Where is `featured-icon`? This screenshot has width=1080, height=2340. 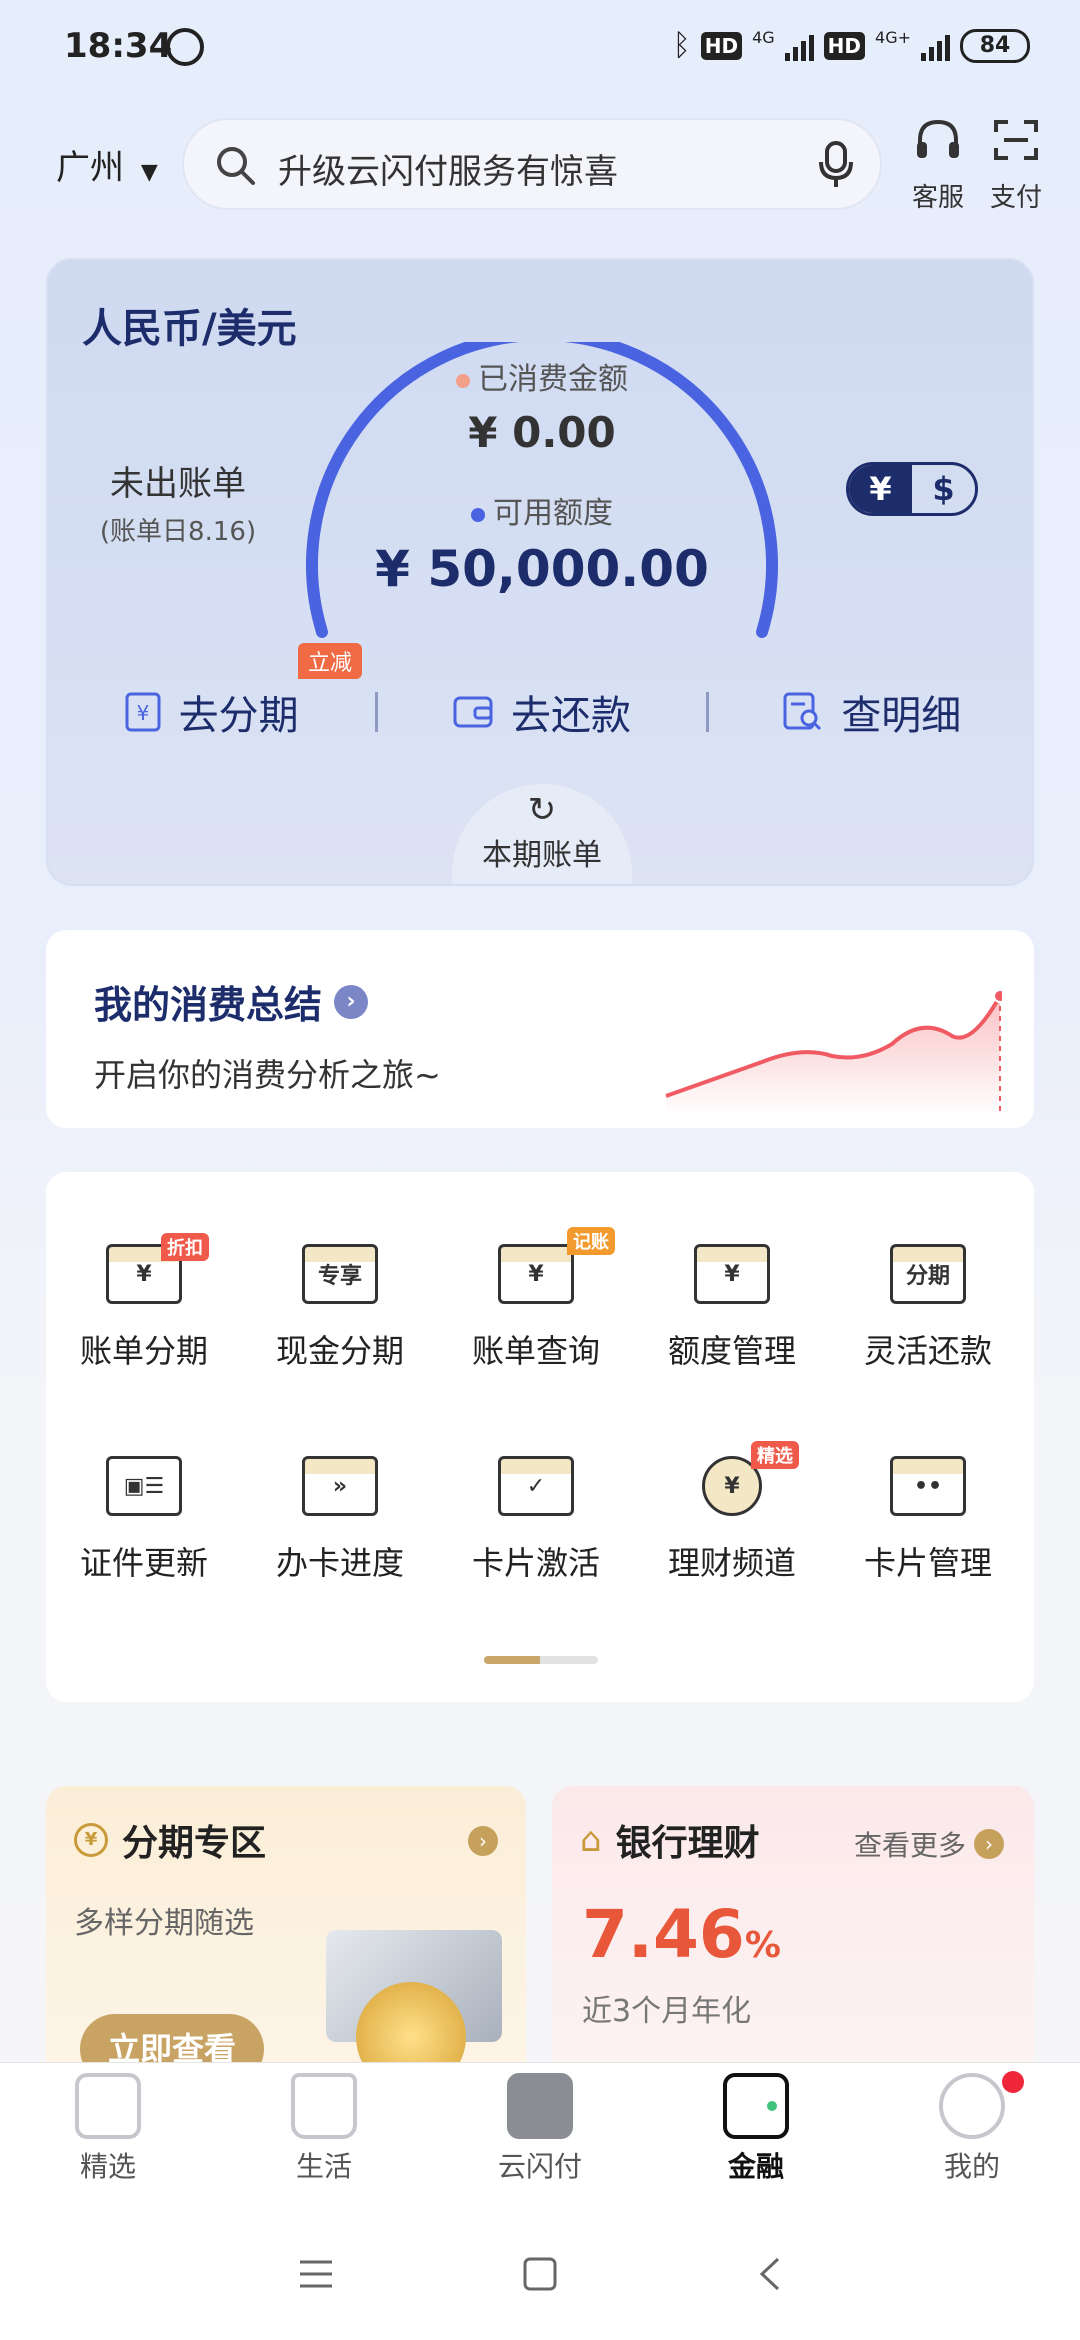 featured-icon is located at coordinates (108, 2106).